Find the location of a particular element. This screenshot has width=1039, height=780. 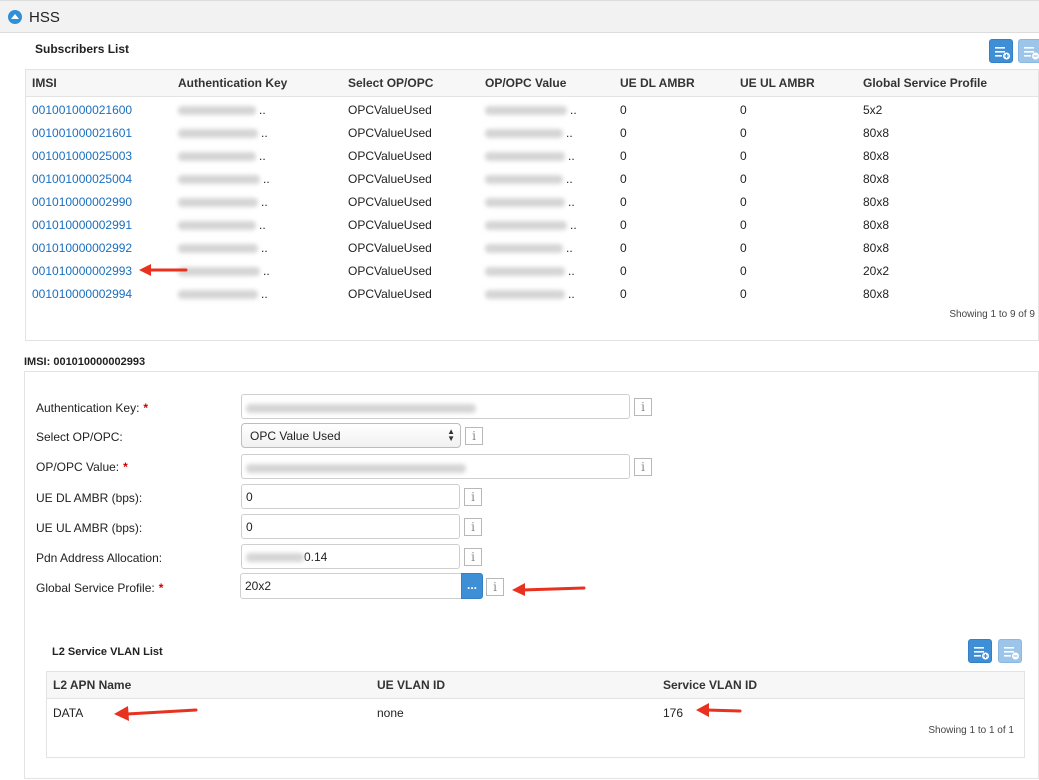

remove-vlan-button is located at coordinates (1010, 651).